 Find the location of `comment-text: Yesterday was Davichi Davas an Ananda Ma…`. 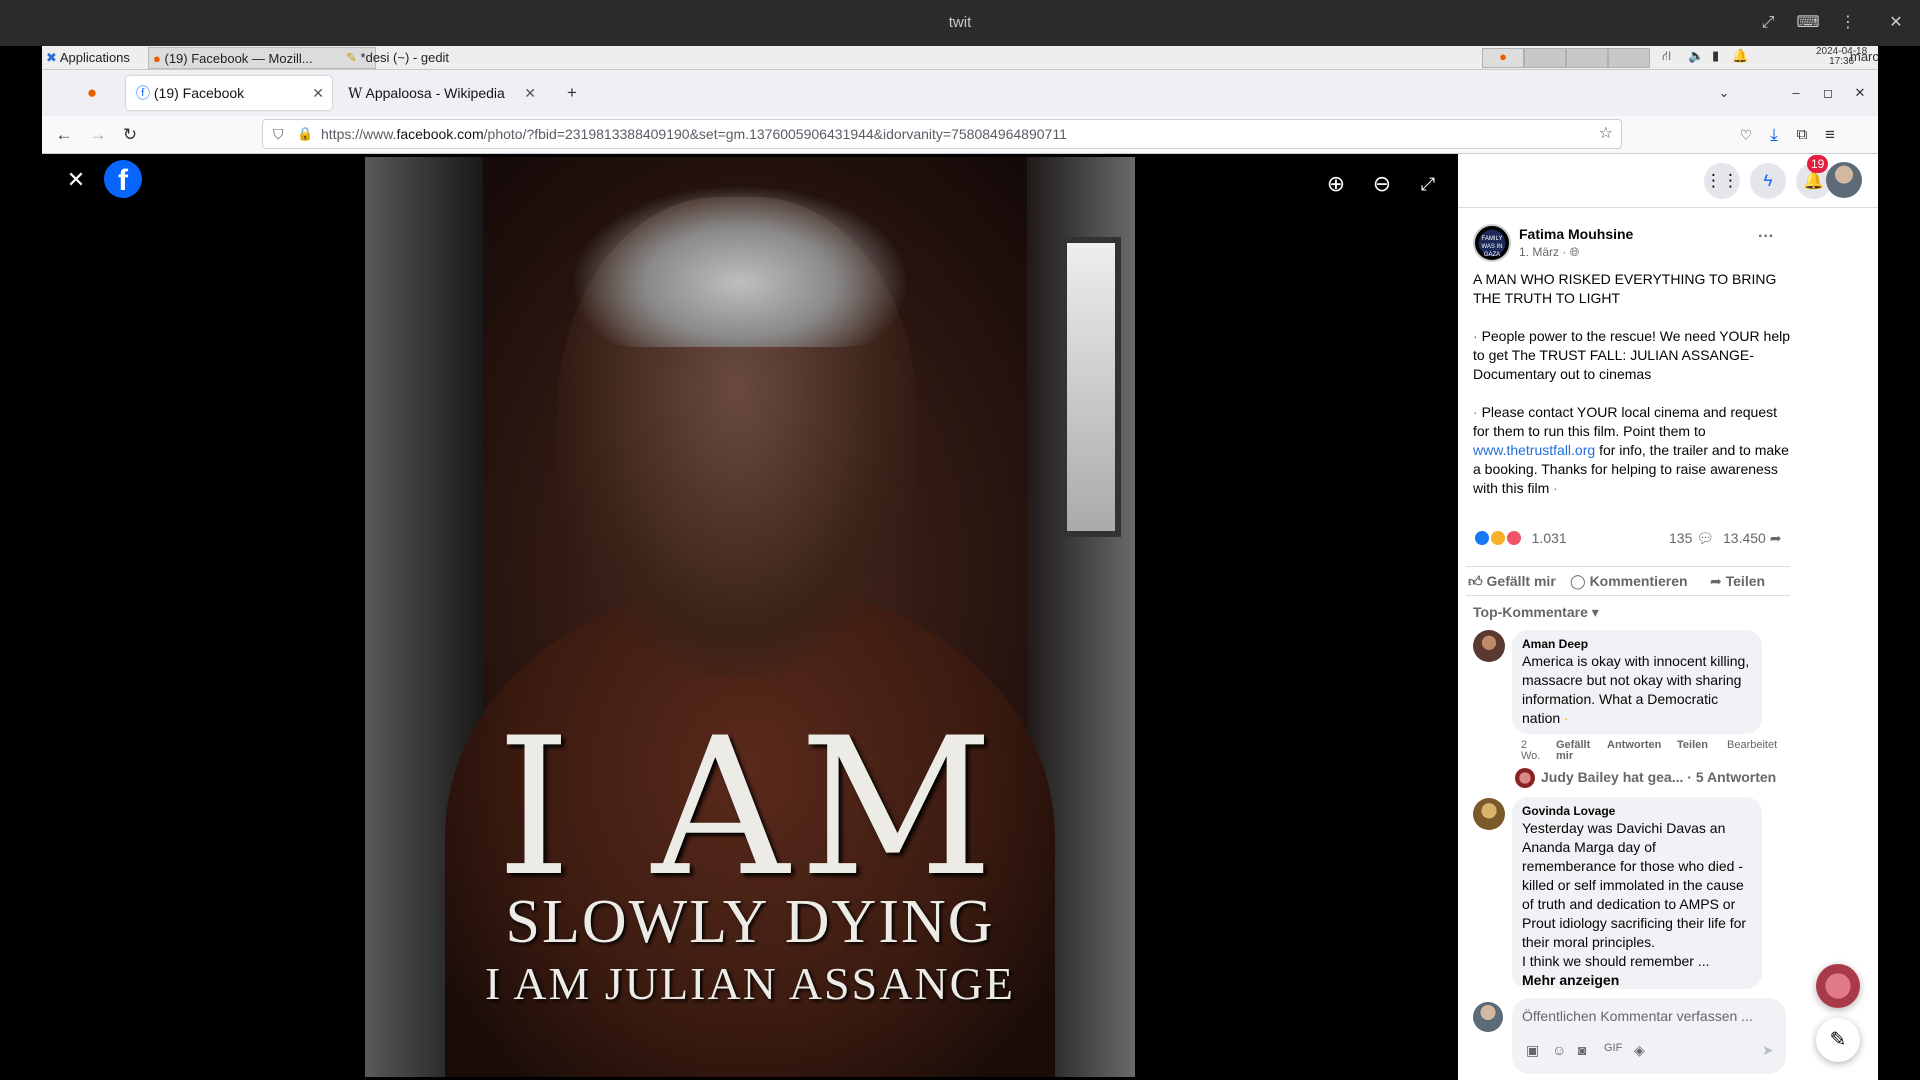

comment-text: Yesterday was Davichi Davas an Ananda Ma… is located at coordinates (1634, 885).